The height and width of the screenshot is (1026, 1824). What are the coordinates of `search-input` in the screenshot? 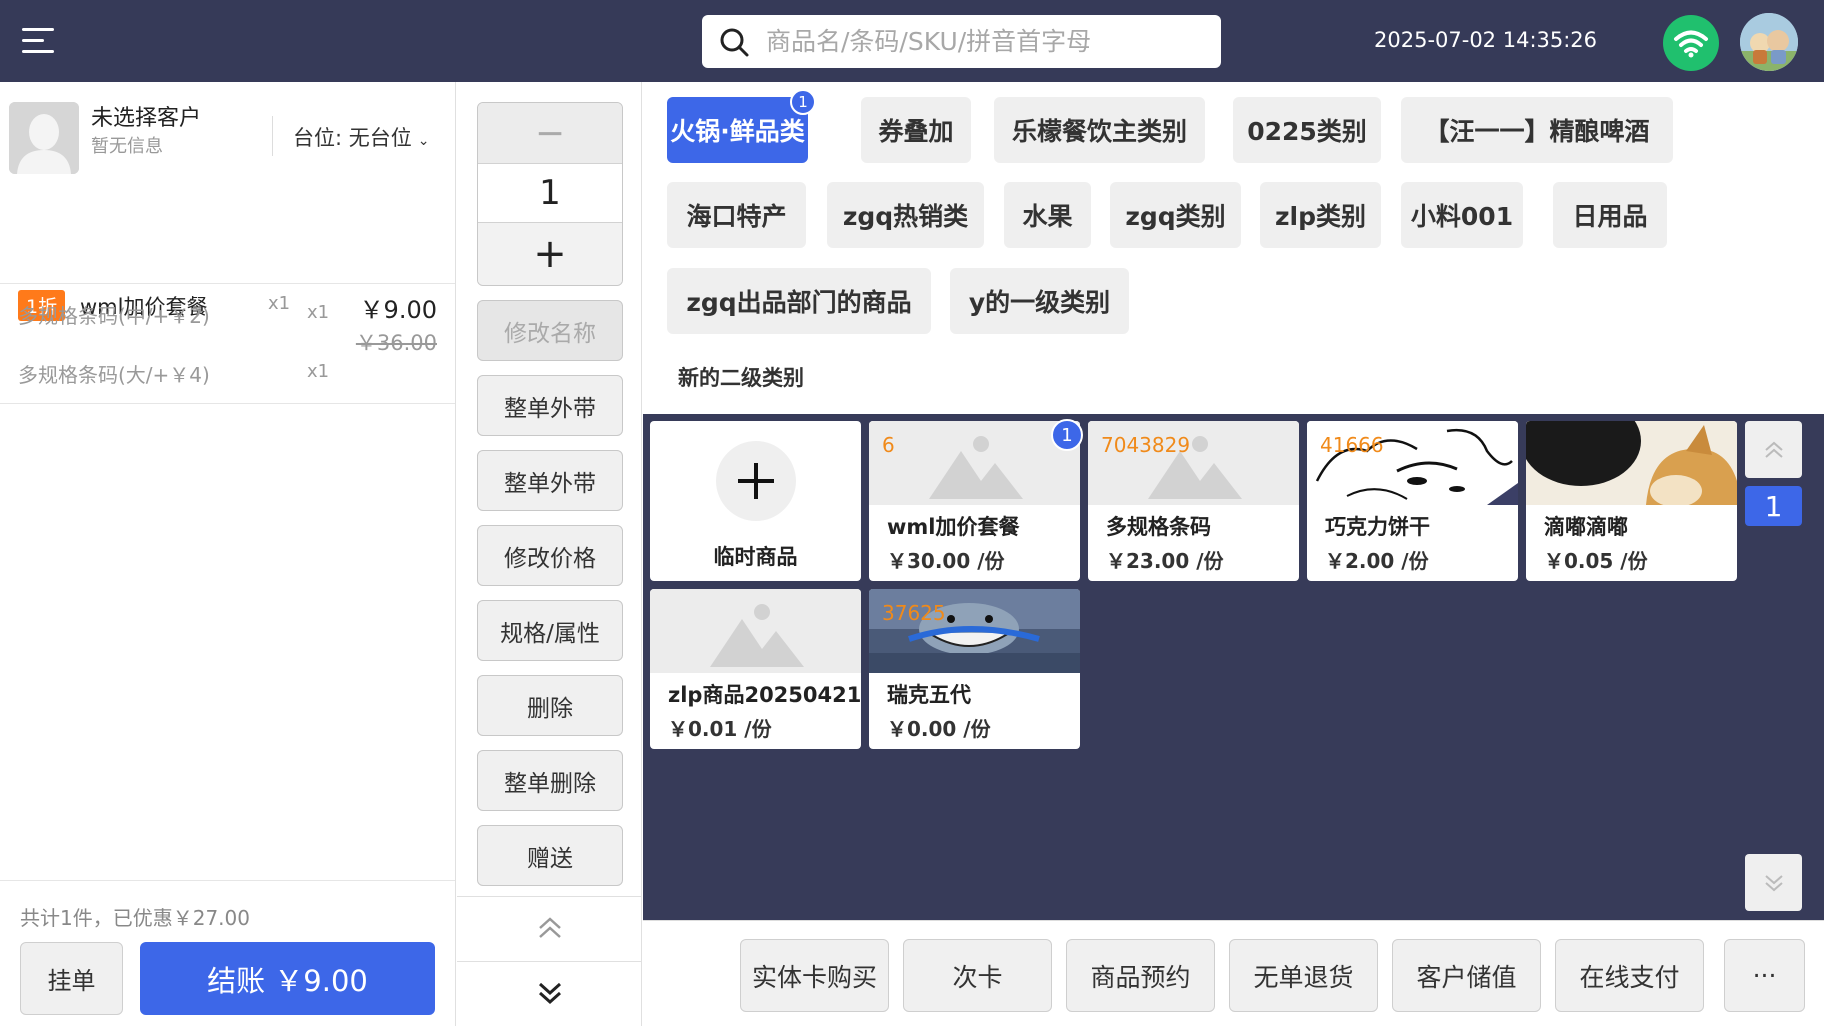 It's located at (981, 41).